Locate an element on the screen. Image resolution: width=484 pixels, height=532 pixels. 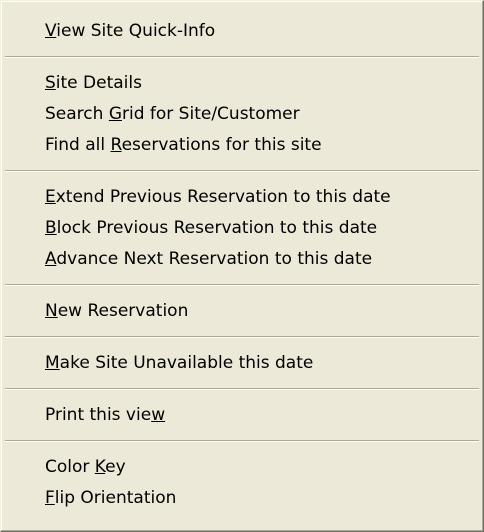
menu-item-mnemonic: K is located at coordinates (100, 467).